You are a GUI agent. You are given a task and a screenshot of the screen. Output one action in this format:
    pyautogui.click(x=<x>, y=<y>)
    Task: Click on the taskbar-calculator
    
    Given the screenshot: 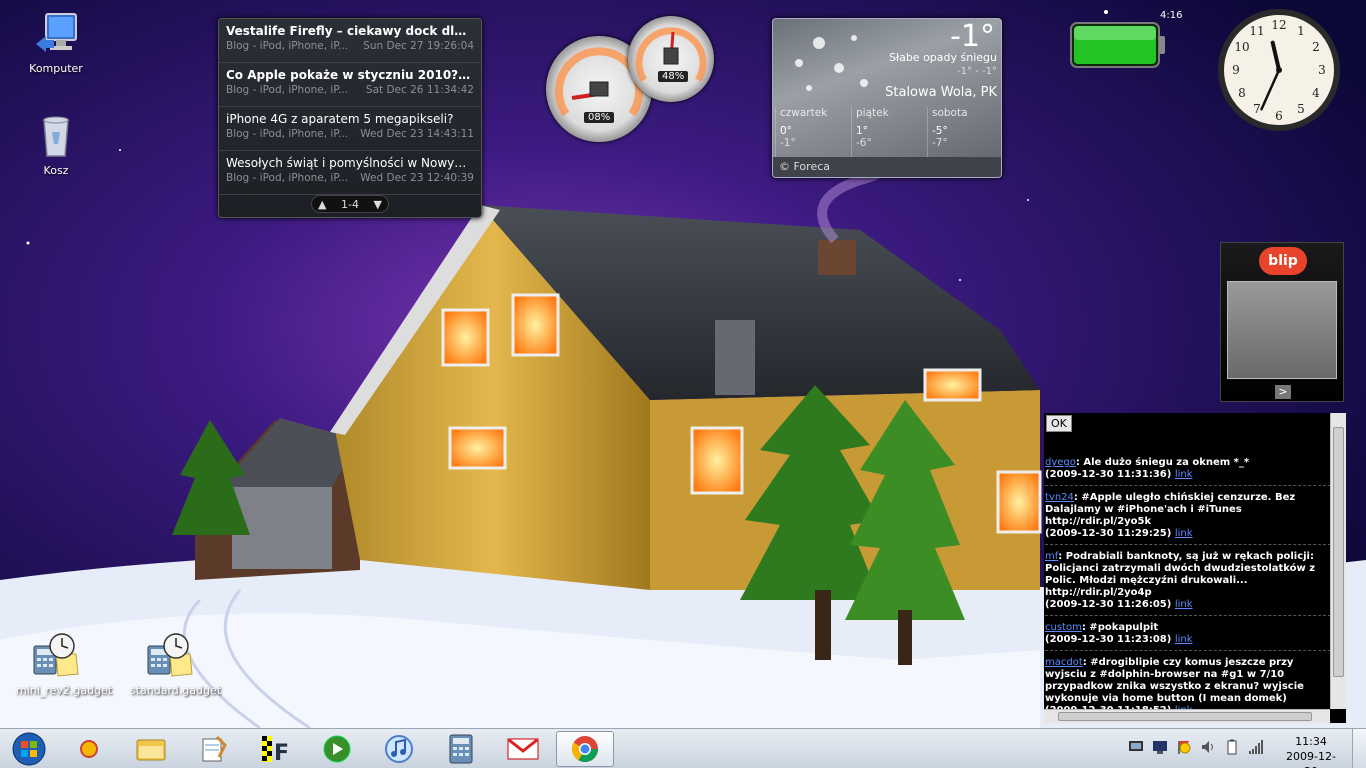 What is the action you would take?
    pyautogui.click(x=461, y=749)
    